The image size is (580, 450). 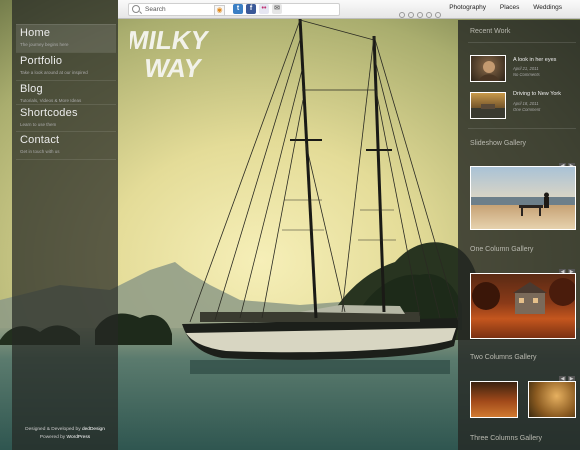 I want to click on work-title-2: Driving to New York, so click(x=537, y=94).